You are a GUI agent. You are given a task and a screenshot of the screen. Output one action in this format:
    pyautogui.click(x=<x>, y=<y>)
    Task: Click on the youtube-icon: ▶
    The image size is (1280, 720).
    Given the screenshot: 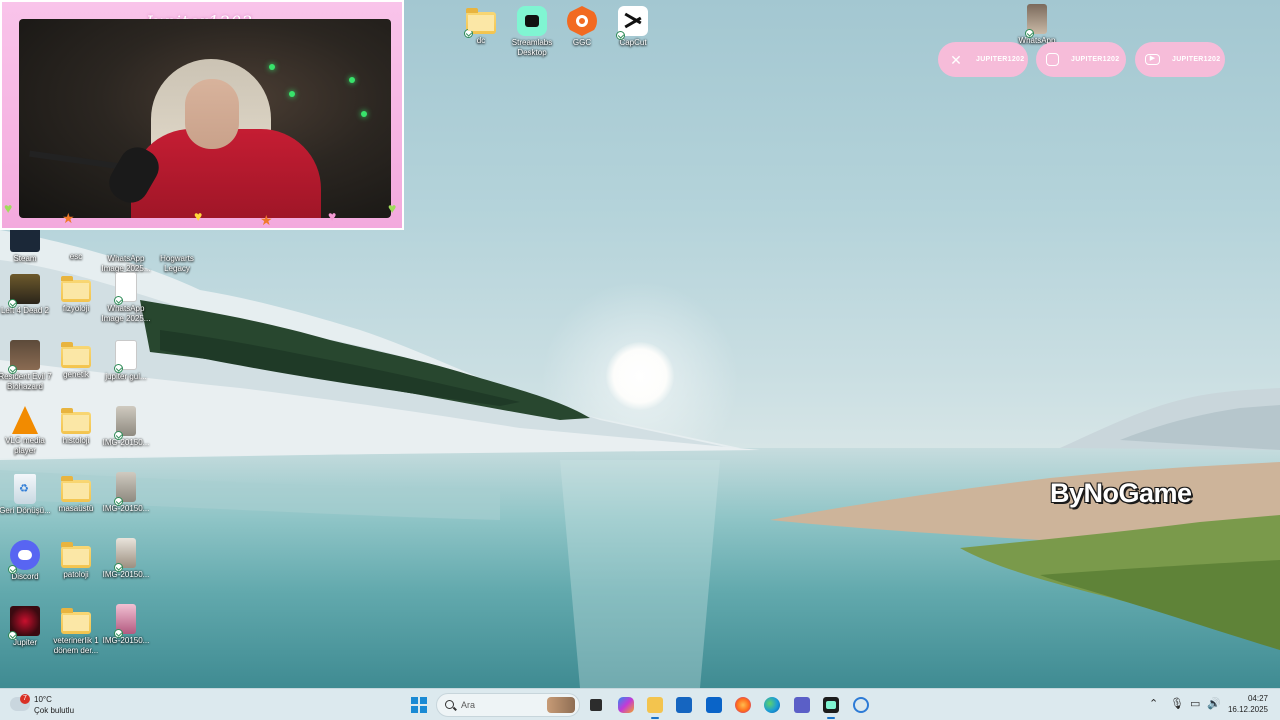 What is the action you would take?
    pyautogui.click(x=1152, y=59)
    